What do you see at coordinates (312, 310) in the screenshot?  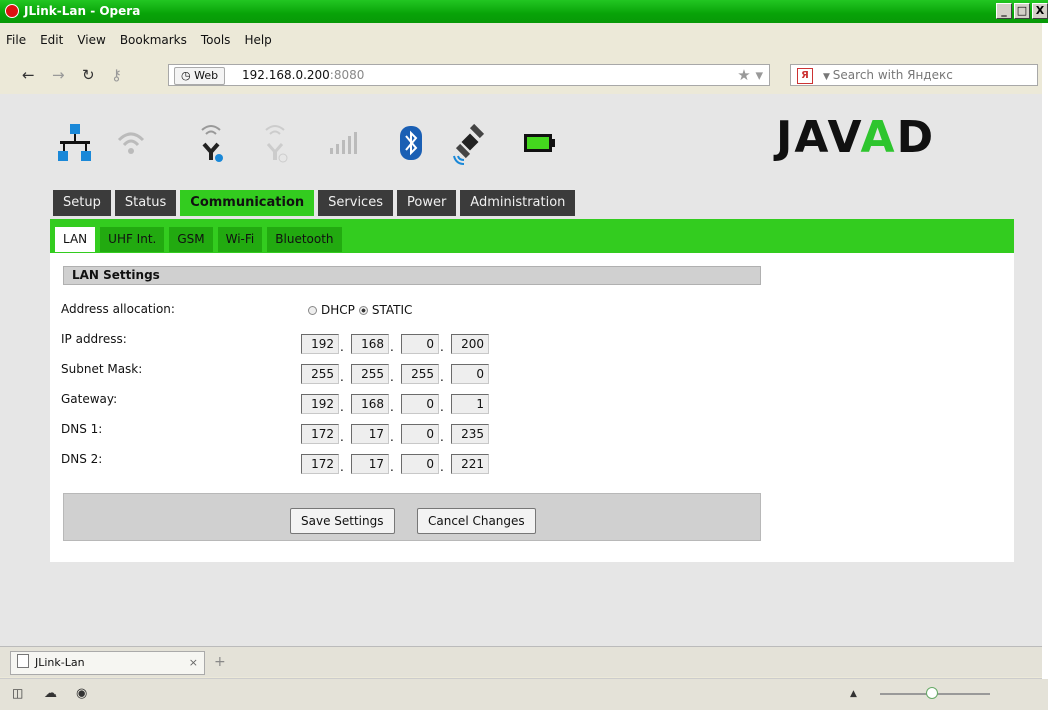 I see `dhcp-radio` at bounding box center [312, 310].